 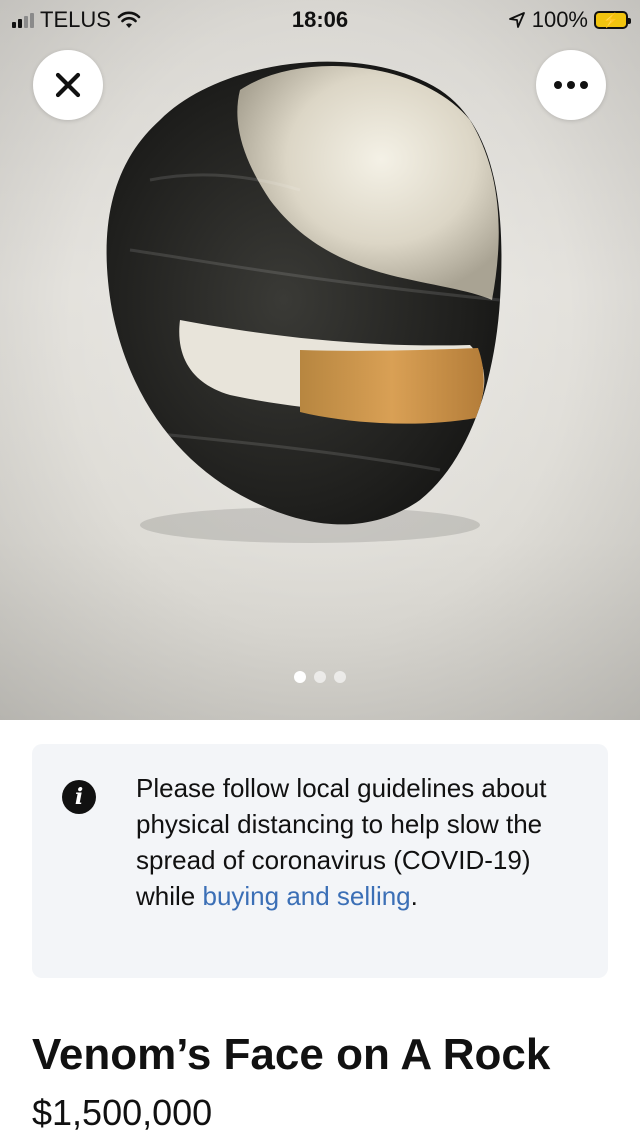 What do you see at coordinates (516, 20) in the screenshot?
I see `location-arrow-icon` at bounding box center [516, 20].